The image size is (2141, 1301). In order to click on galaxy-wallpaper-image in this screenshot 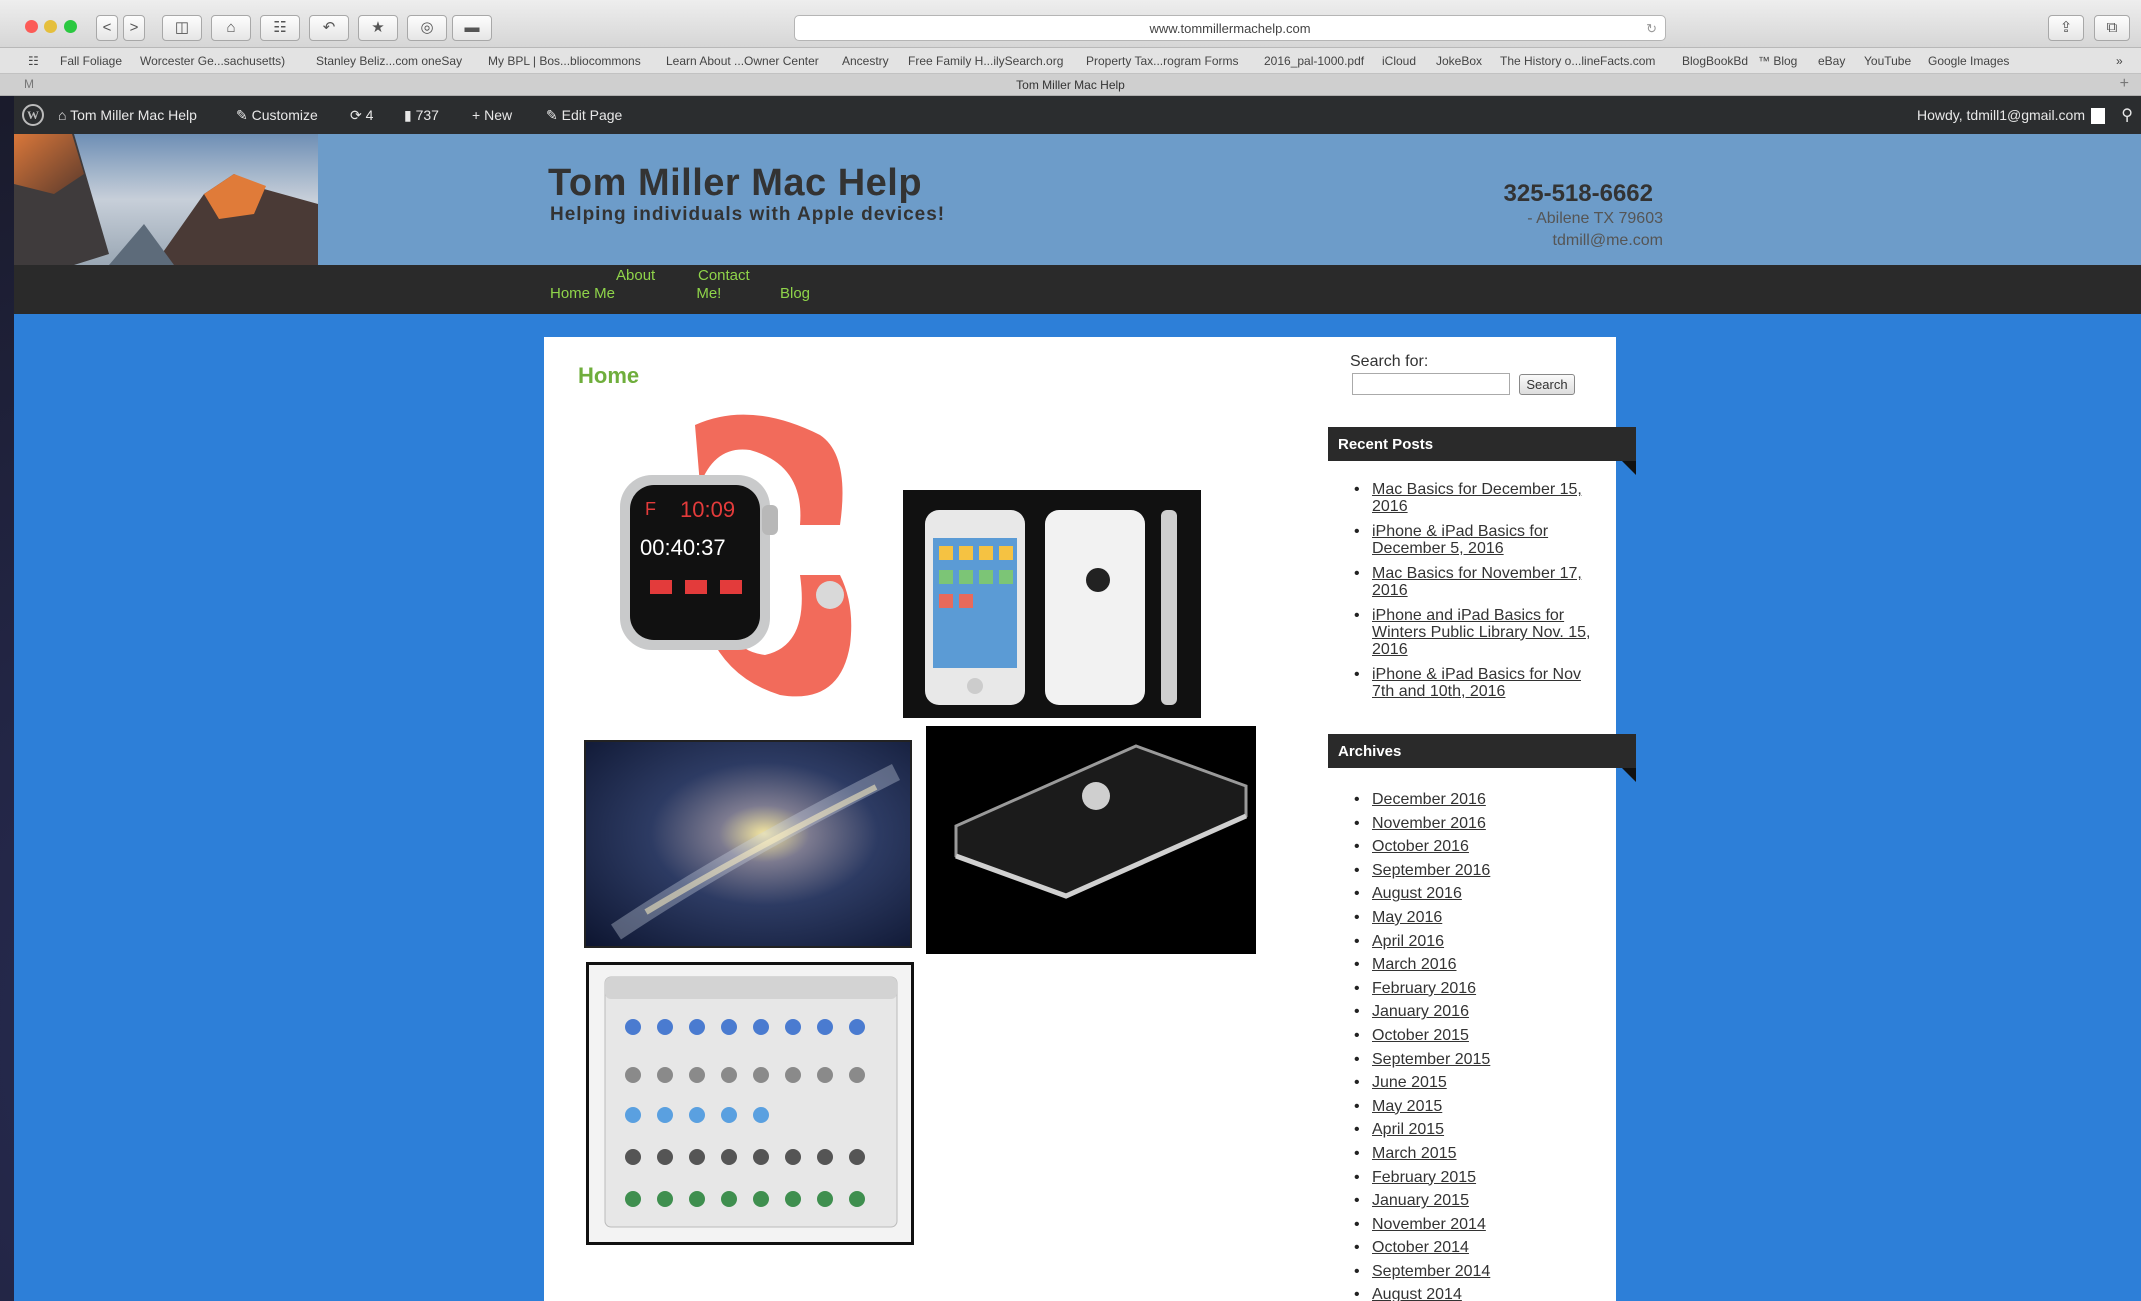, I will do `click(748, 844)`.